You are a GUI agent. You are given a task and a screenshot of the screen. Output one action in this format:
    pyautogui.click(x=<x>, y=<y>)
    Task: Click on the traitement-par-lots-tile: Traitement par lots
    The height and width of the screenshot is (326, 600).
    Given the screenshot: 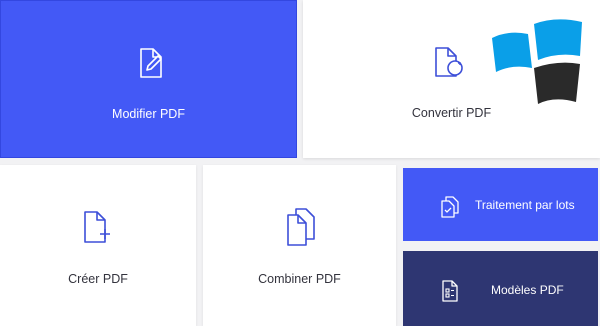 What is the action you would take?
    pyautogui.click(x=500, y=204)
    